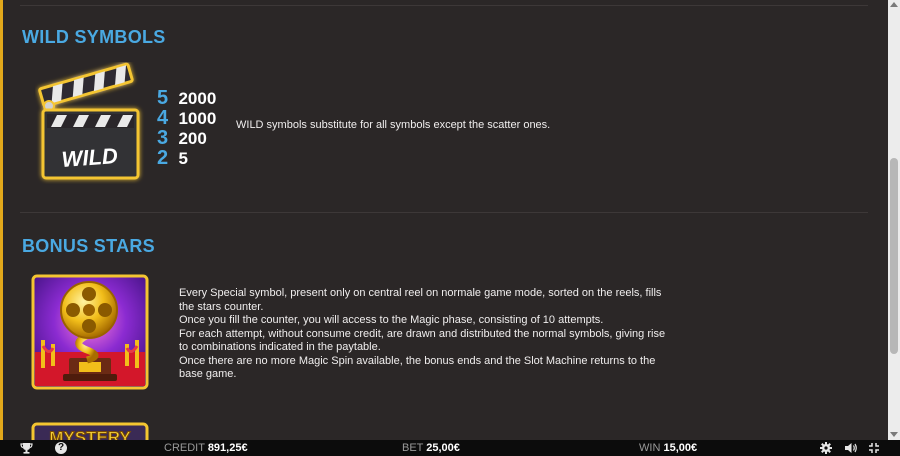 The height and width of the screenshot is (456, 900). I want to click on mystery-symbol: MYSTERY, so click(90, 431).